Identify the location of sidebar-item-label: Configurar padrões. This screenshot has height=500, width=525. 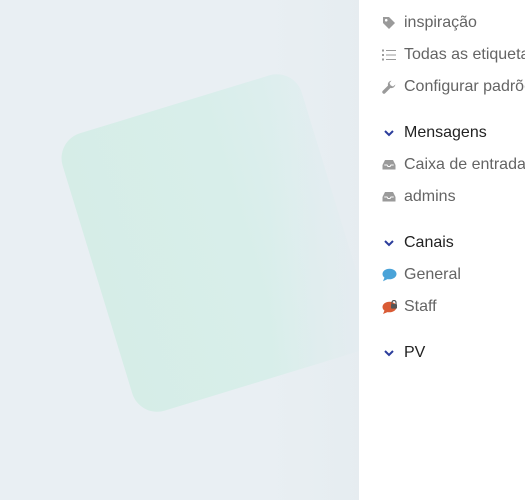
(464, 86).